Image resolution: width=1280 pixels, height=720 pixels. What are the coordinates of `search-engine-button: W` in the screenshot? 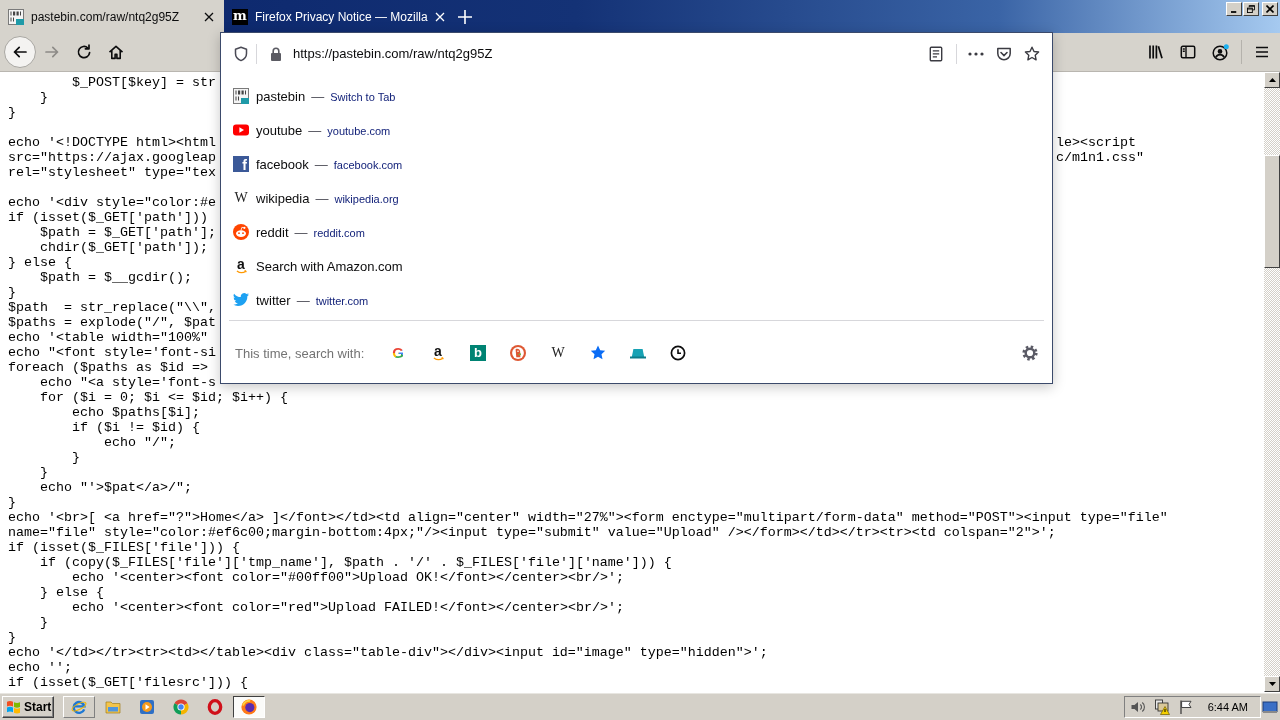 It's located at (558, 353).